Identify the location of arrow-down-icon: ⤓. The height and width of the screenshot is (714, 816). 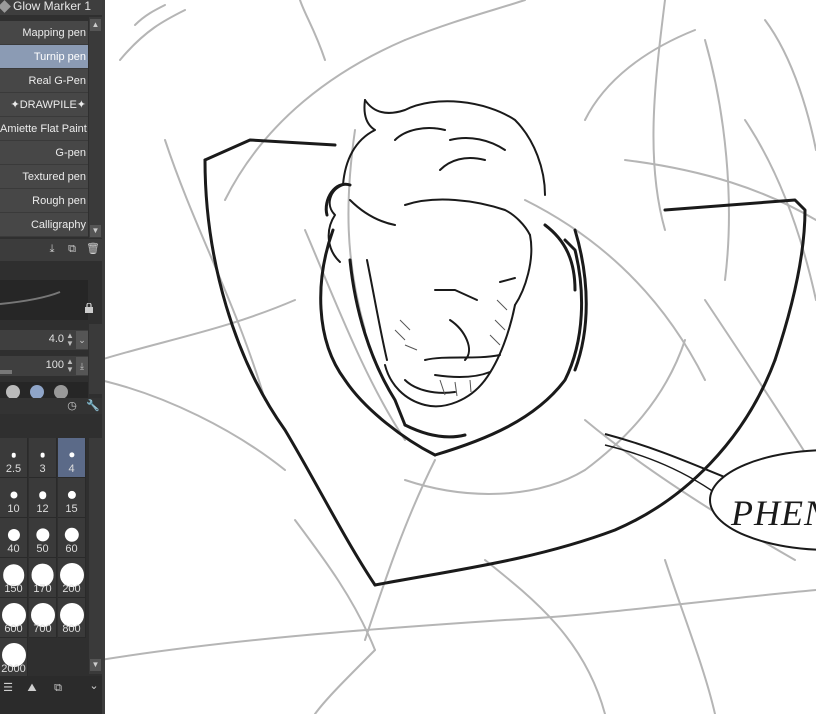
(82, 366).